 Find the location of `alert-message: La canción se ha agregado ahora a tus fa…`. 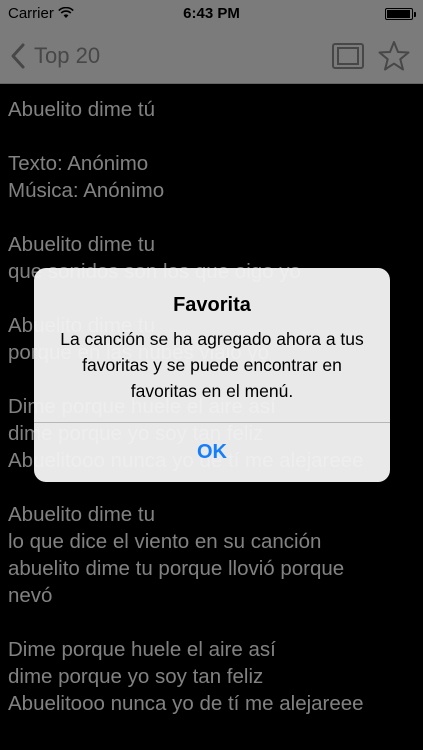

alert-message: La canción se ha agregado ahora a tus fa… is located at coordinates (212, 365).